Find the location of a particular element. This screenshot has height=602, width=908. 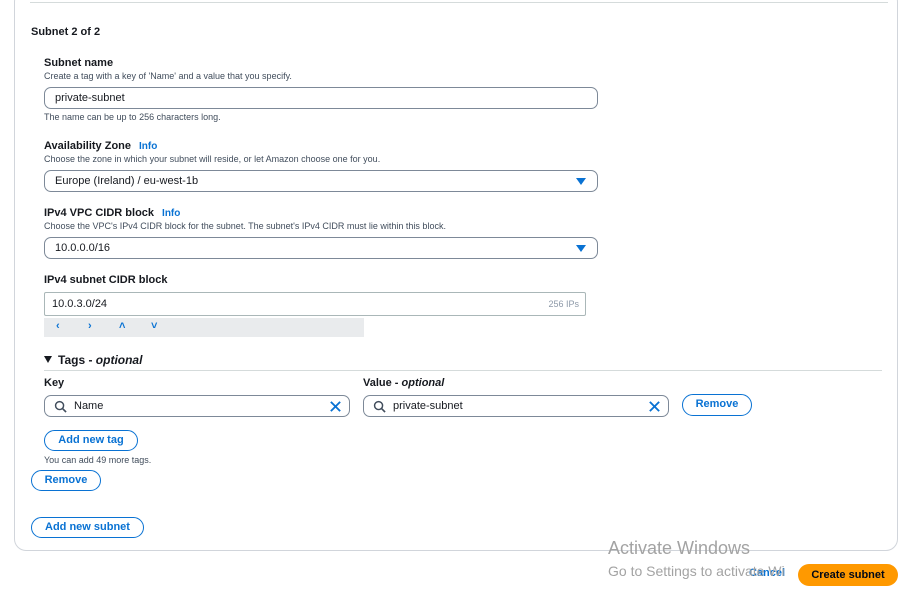

tag-key-value: Name is located at coordinates (89, 406).